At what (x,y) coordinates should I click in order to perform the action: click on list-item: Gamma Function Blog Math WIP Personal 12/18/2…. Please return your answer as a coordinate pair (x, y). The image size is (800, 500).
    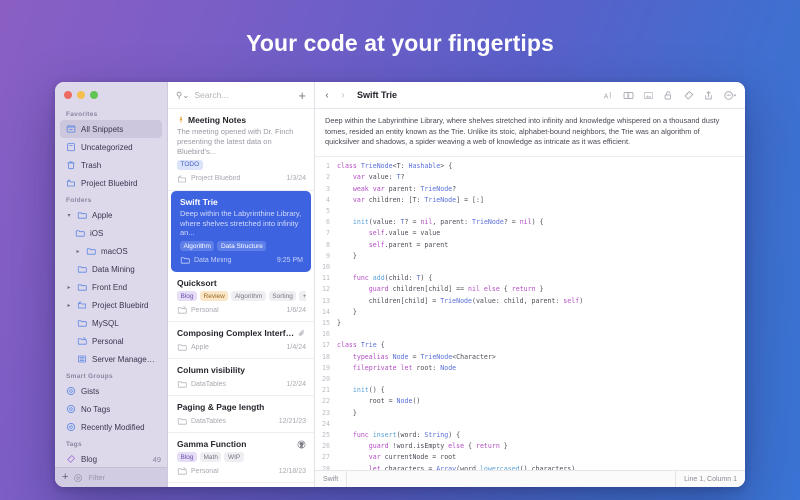
    Looking at the image, I should click on (241, 458).